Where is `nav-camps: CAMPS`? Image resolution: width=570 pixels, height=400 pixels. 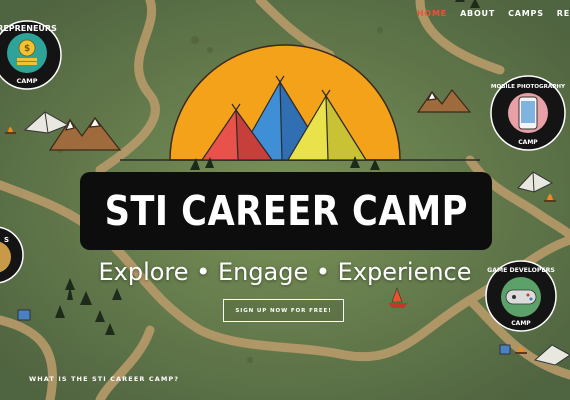 nav-camps: CAMPS is located at coordinates (526, 13).